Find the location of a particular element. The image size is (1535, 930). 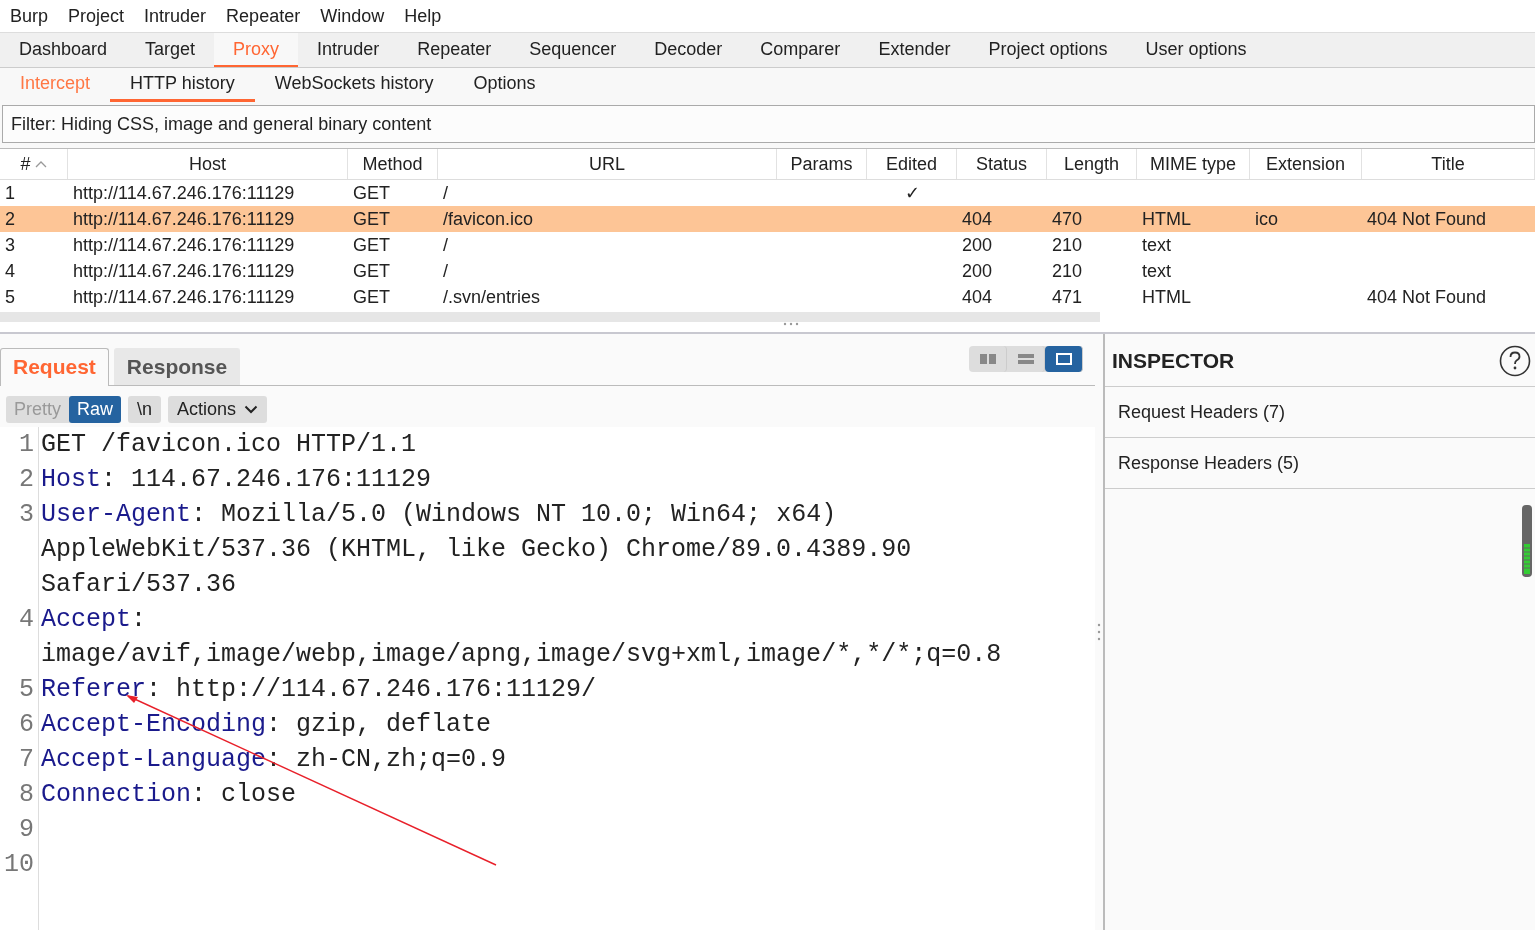

main-tab: Target is located at coordinates (170, 50).